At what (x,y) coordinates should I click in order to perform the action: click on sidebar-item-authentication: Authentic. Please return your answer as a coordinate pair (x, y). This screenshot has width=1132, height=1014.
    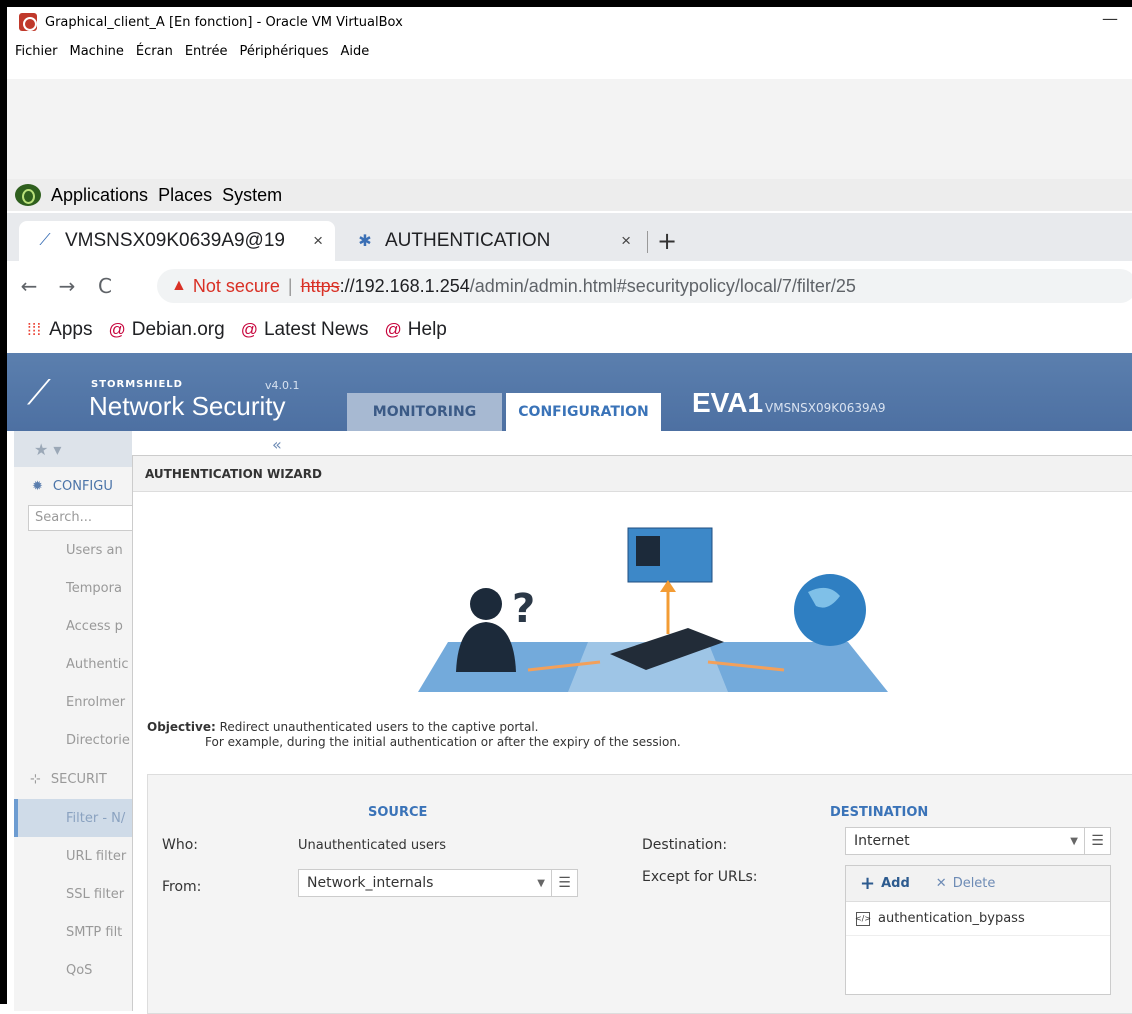
    Looking at the image, I should click on (73, 664).